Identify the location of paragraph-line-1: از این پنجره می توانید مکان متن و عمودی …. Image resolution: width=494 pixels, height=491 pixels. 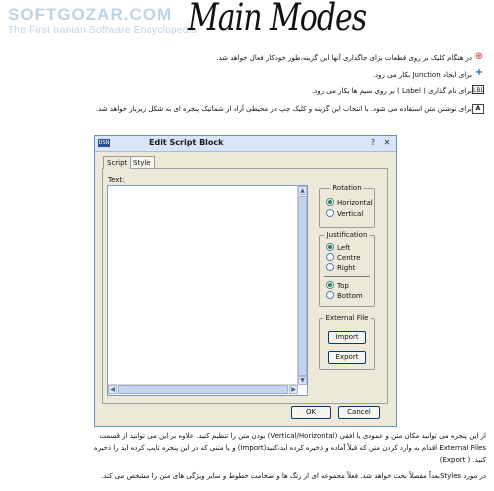
(292, 436).